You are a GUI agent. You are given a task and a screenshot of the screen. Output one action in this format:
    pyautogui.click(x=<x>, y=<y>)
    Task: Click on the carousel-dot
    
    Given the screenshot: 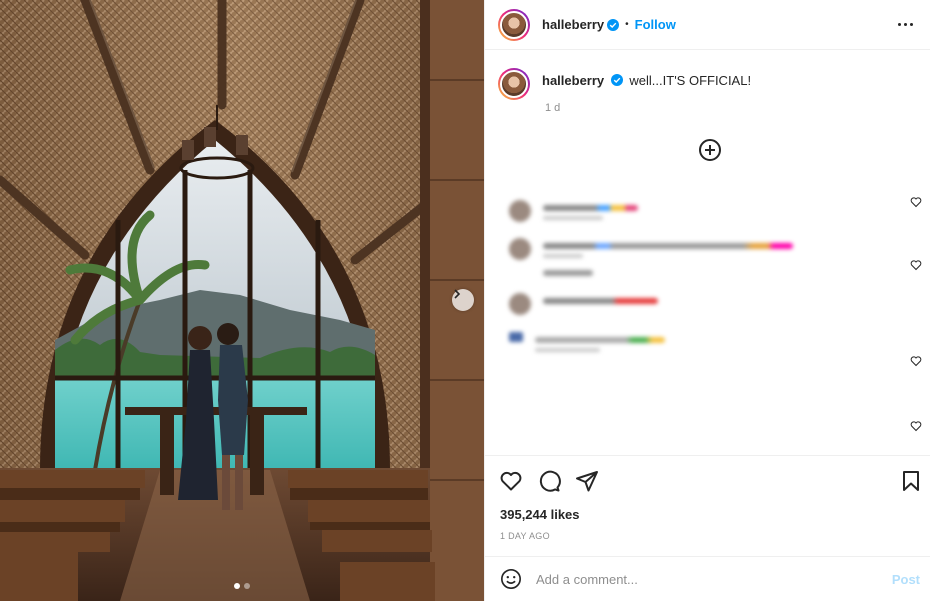 What is the action you would take?
    pyautogui.click(x=247, y=586)
    